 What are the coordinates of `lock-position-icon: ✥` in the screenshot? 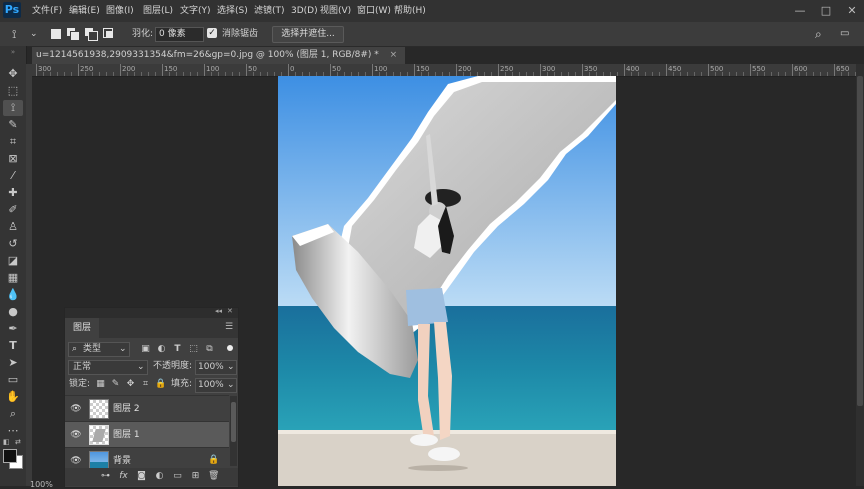 It's located at (130, 384).